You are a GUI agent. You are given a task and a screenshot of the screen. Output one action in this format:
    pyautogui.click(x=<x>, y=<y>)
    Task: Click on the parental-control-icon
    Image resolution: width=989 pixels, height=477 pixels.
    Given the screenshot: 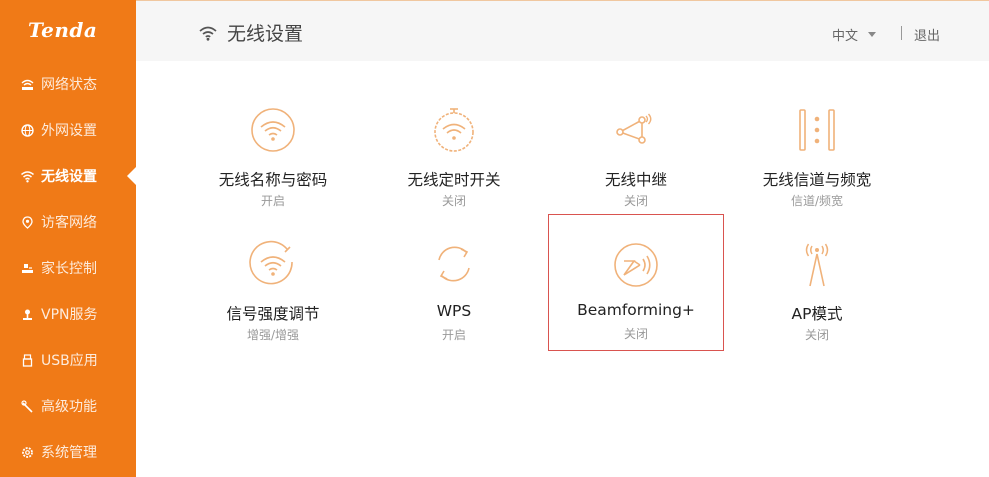 What is the action you would take?
    pyautogui.click(x=27, y=268)
    